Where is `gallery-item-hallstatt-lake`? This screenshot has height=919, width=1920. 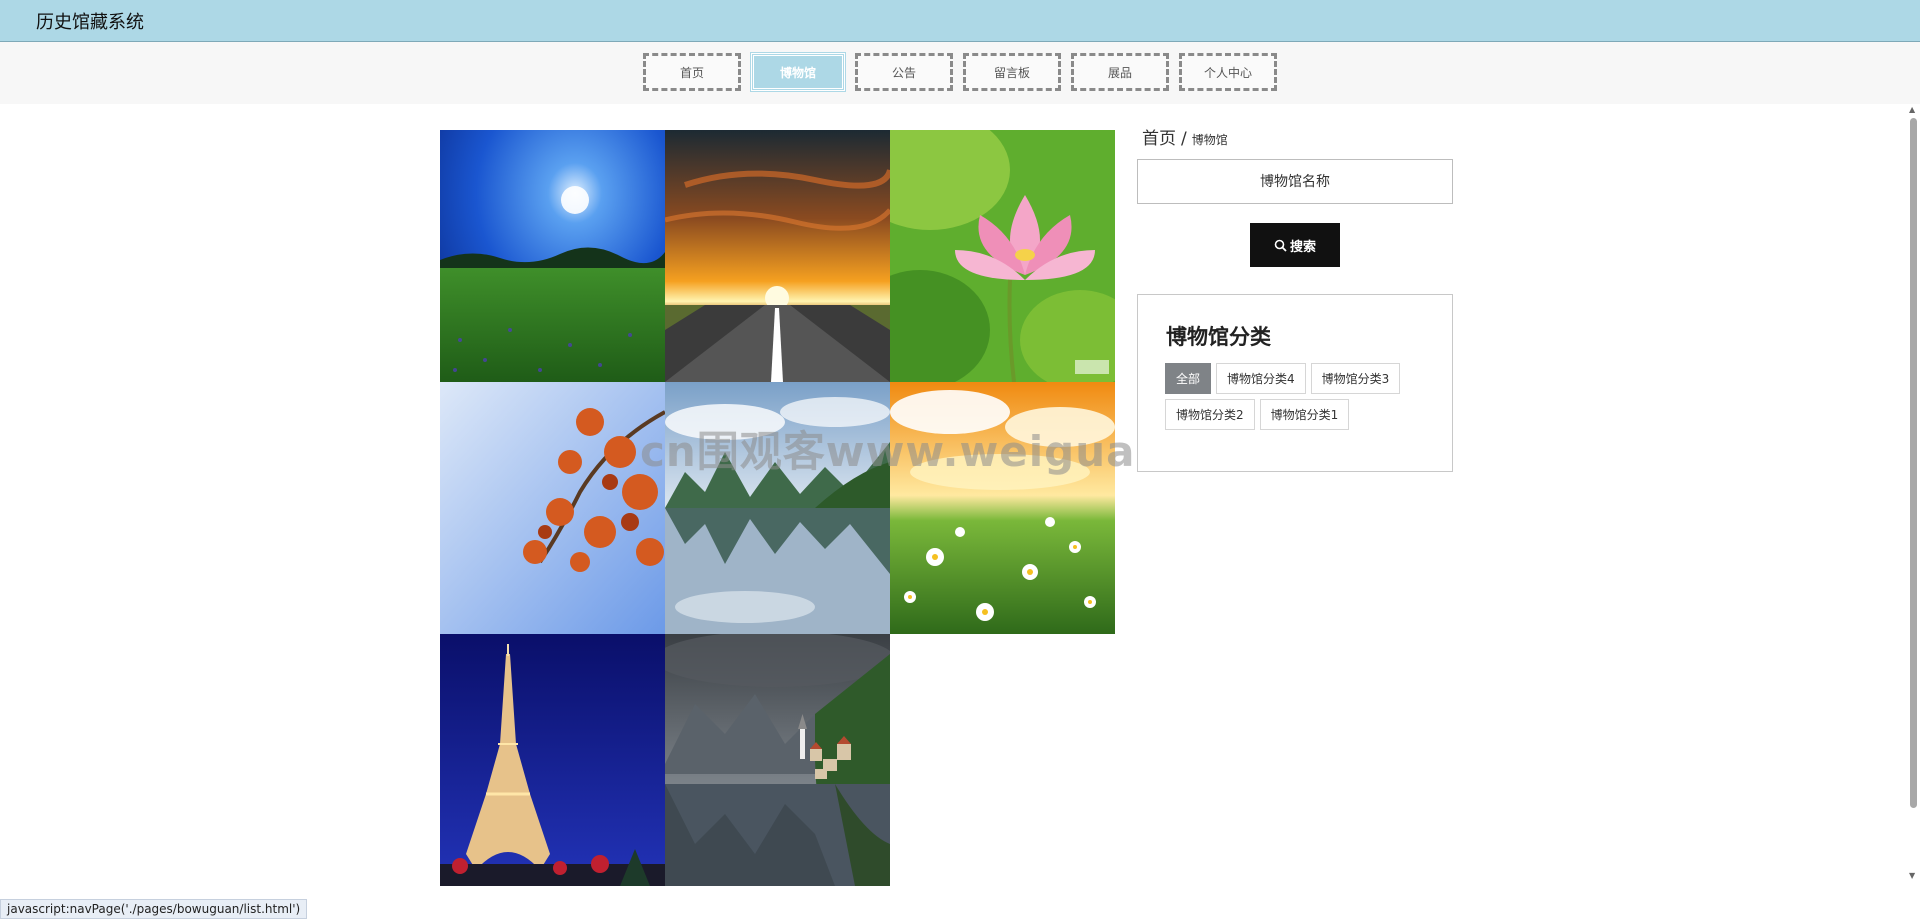 gallery-item-hallstatt-lake is located at coordinates (777, 760).